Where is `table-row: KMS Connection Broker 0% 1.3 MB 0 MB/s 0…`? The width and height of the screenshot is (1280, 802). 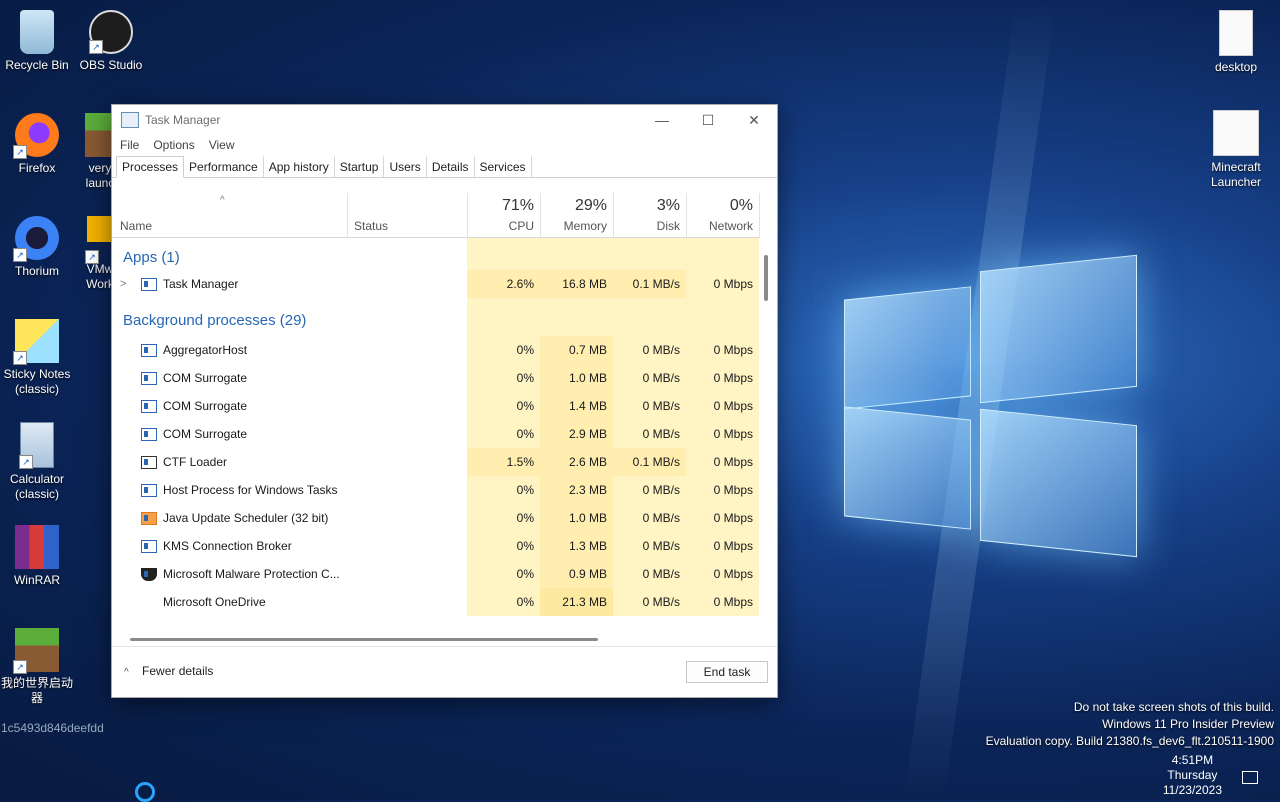
table-row: KMS Connection Broker 0% 1.3 MB 0 MB/s 0… is located at coordinates (436, 546).